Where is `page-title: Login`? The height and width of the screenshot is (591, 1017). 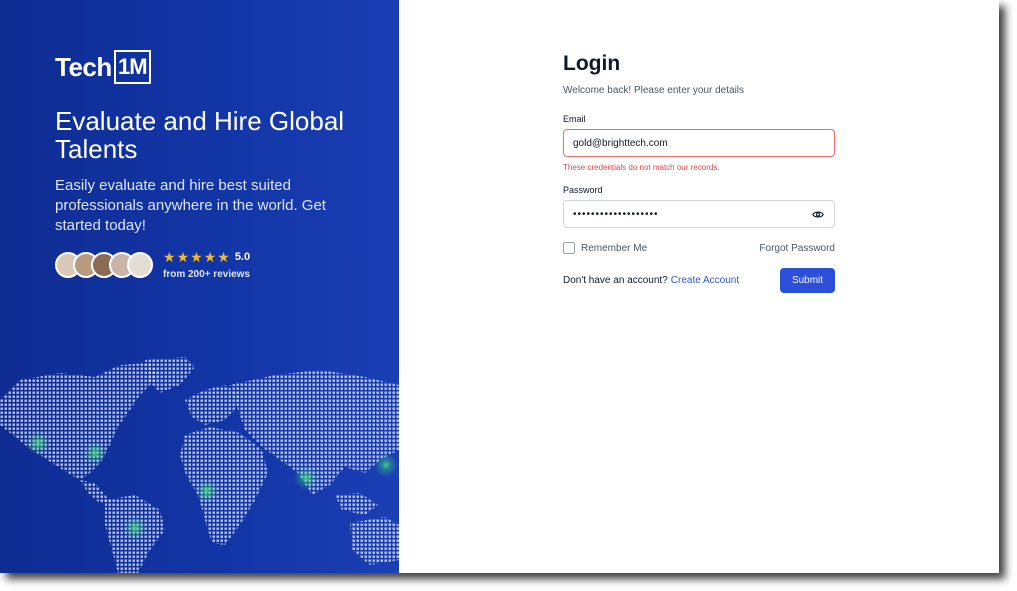
page-title: Login is located at coordinates (592, 63).